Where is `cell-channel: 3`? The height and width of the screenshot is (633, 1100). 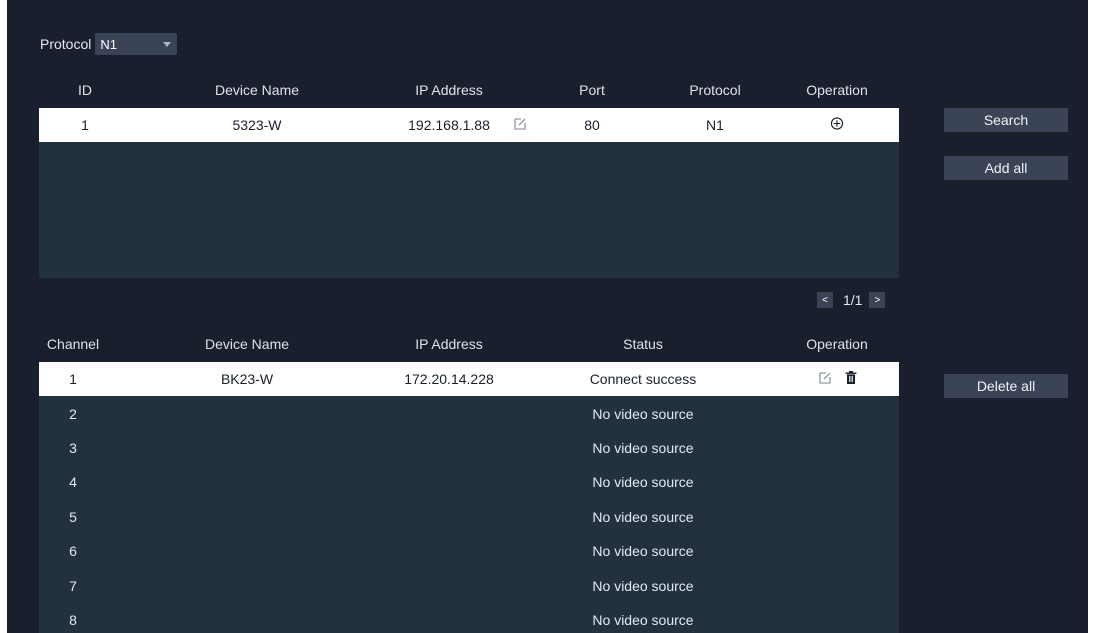 cell-channel: 3 is located at coordinates (73, 447).